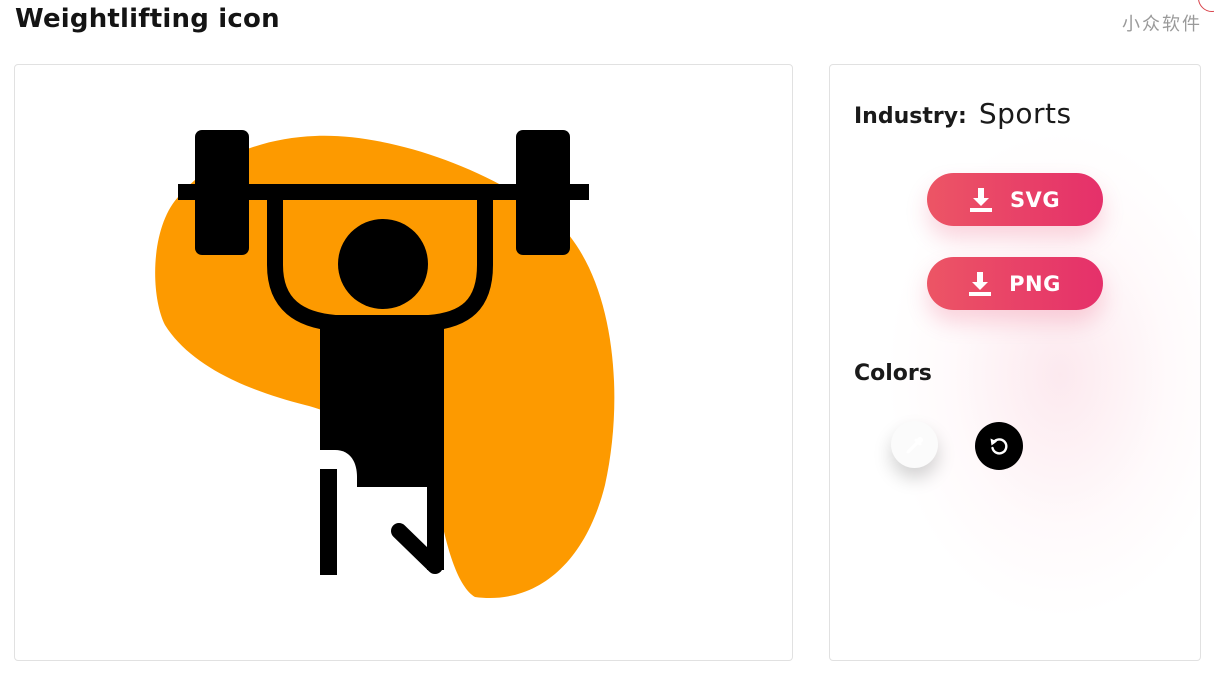 The width and height of the screenshot is (1214, 678). What do you see at coordinates (1035, 199) in the screenshot?
I see `download-svg-label: SVG` at bounding box center [1035, 199].